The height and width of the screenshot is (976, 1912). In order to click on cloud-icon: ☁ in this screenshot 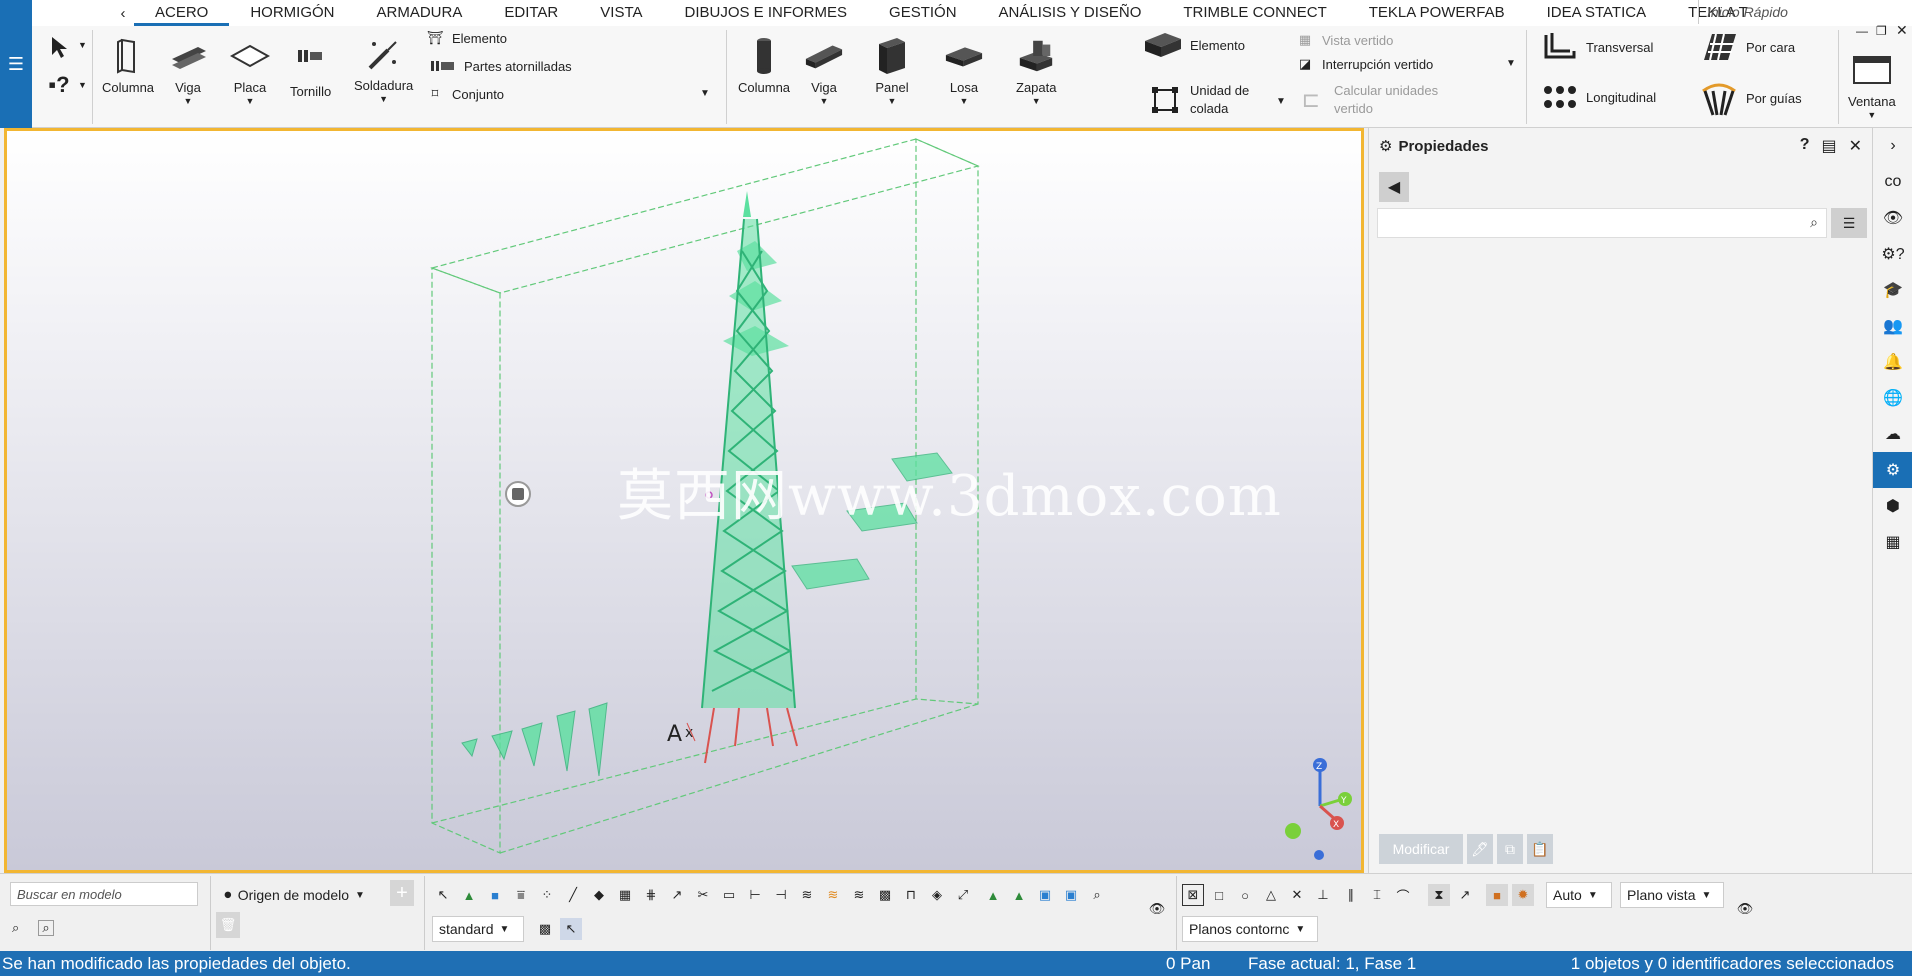, I will do `click(1892, 434)`.